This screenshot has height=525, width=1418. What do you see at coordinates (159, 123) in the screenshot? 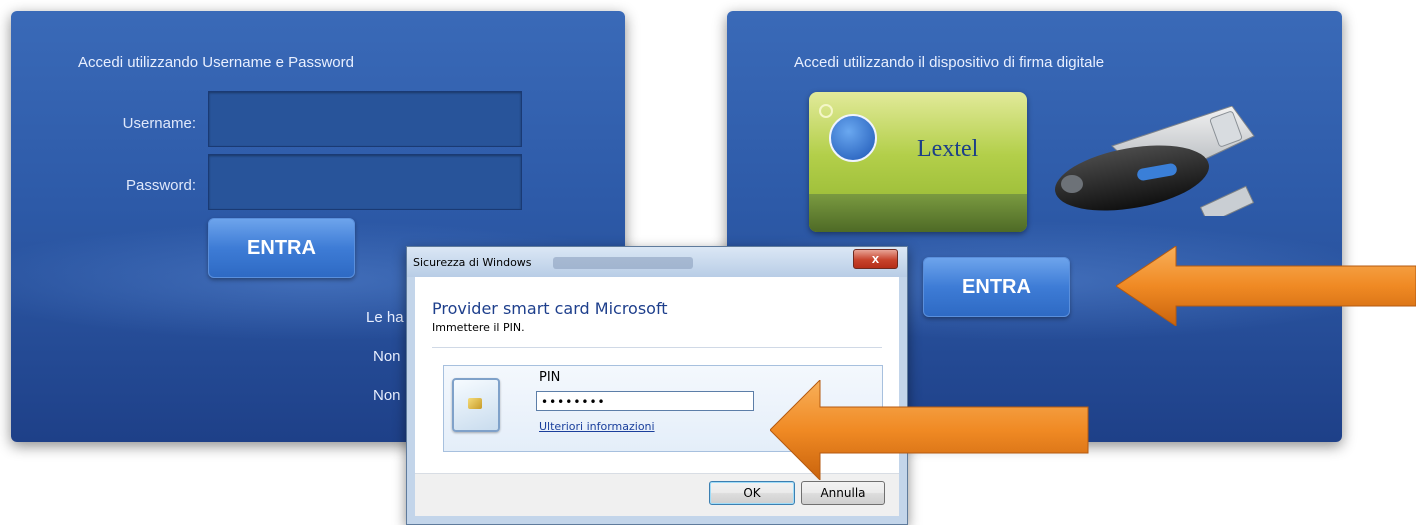
I see `username-label: Username:` at bounding box center [159, 123].